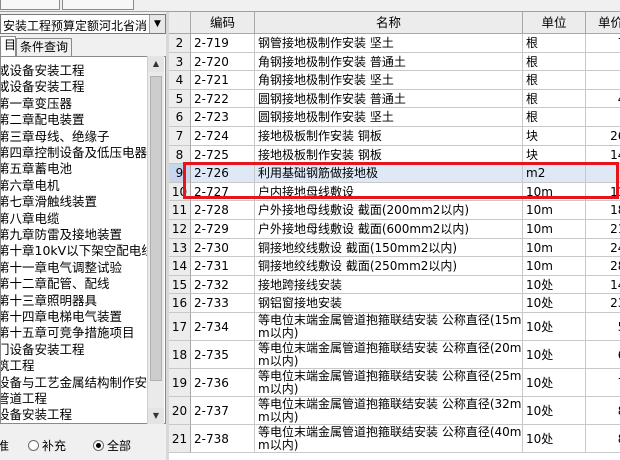 This screenshot has height=460, width=620. I want to click on cell-price: 211, so click(603, 229).